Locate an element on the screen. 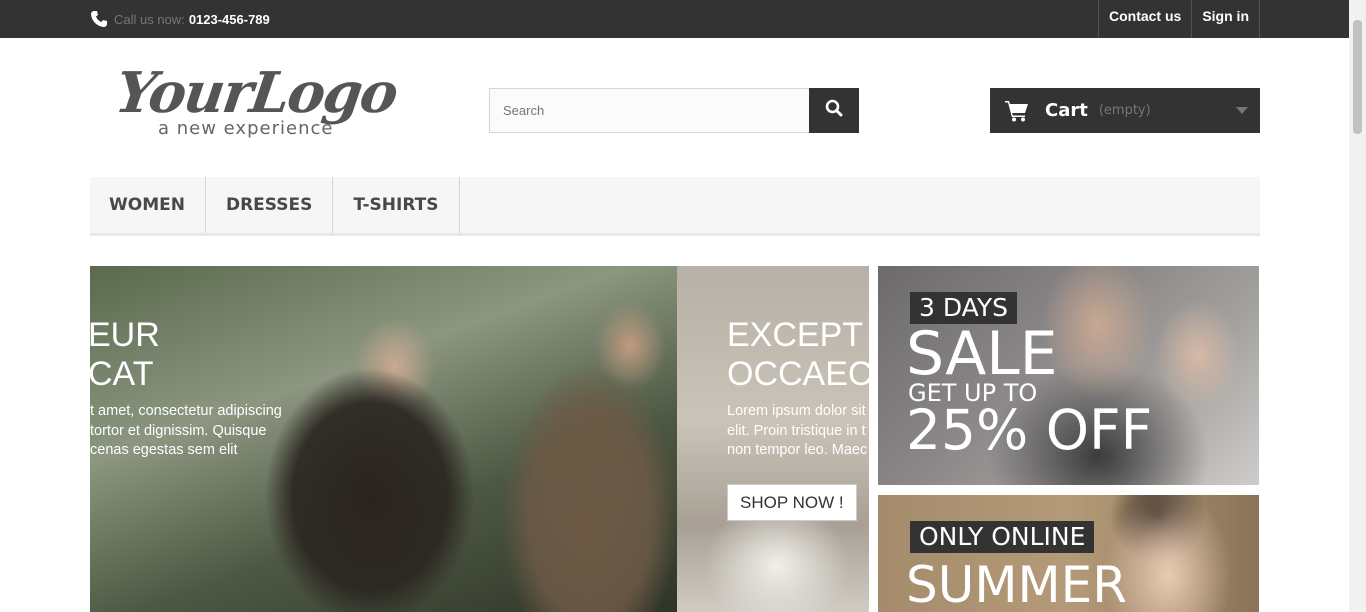  call-us: Call us now: 0123-456-789 is located at coordinates (180, 19).